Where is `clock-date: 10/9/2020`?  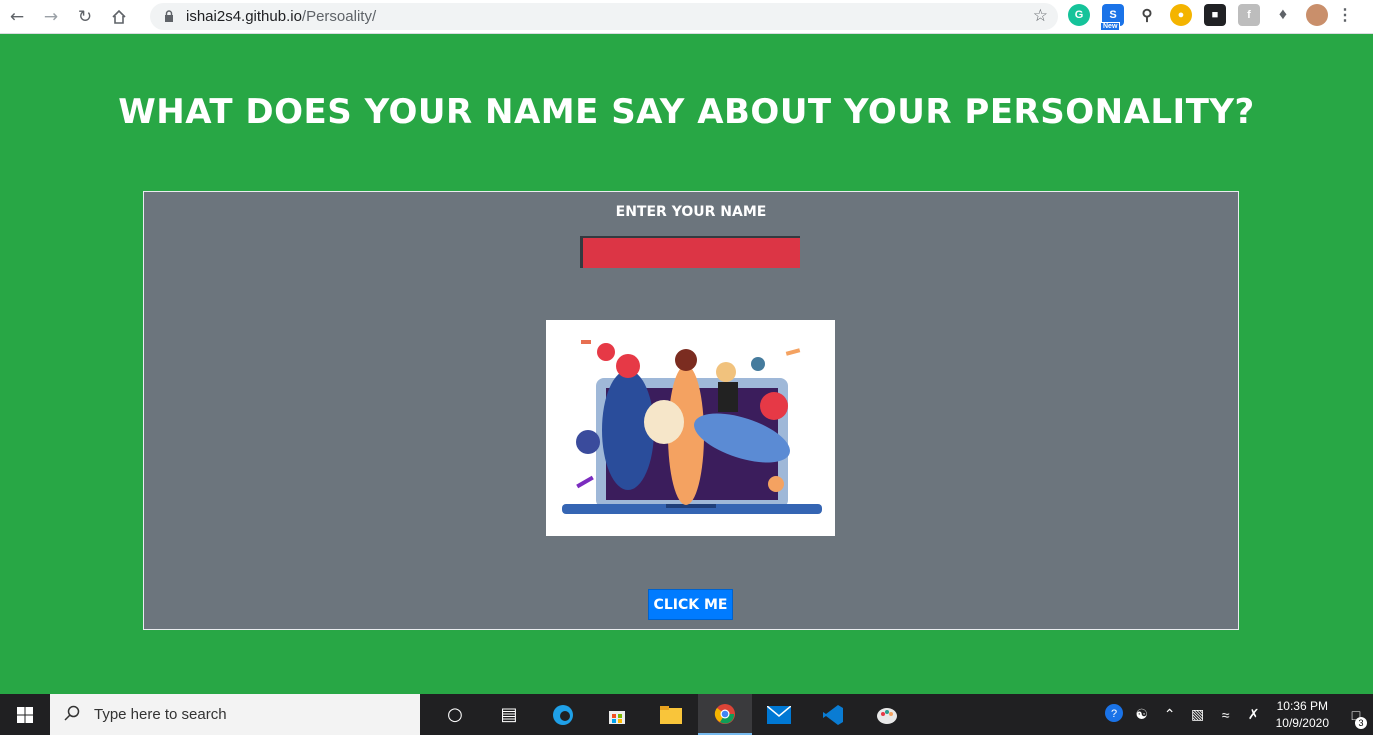 clock-date: 10/9/2020 is located at coordinates (1302, 722).